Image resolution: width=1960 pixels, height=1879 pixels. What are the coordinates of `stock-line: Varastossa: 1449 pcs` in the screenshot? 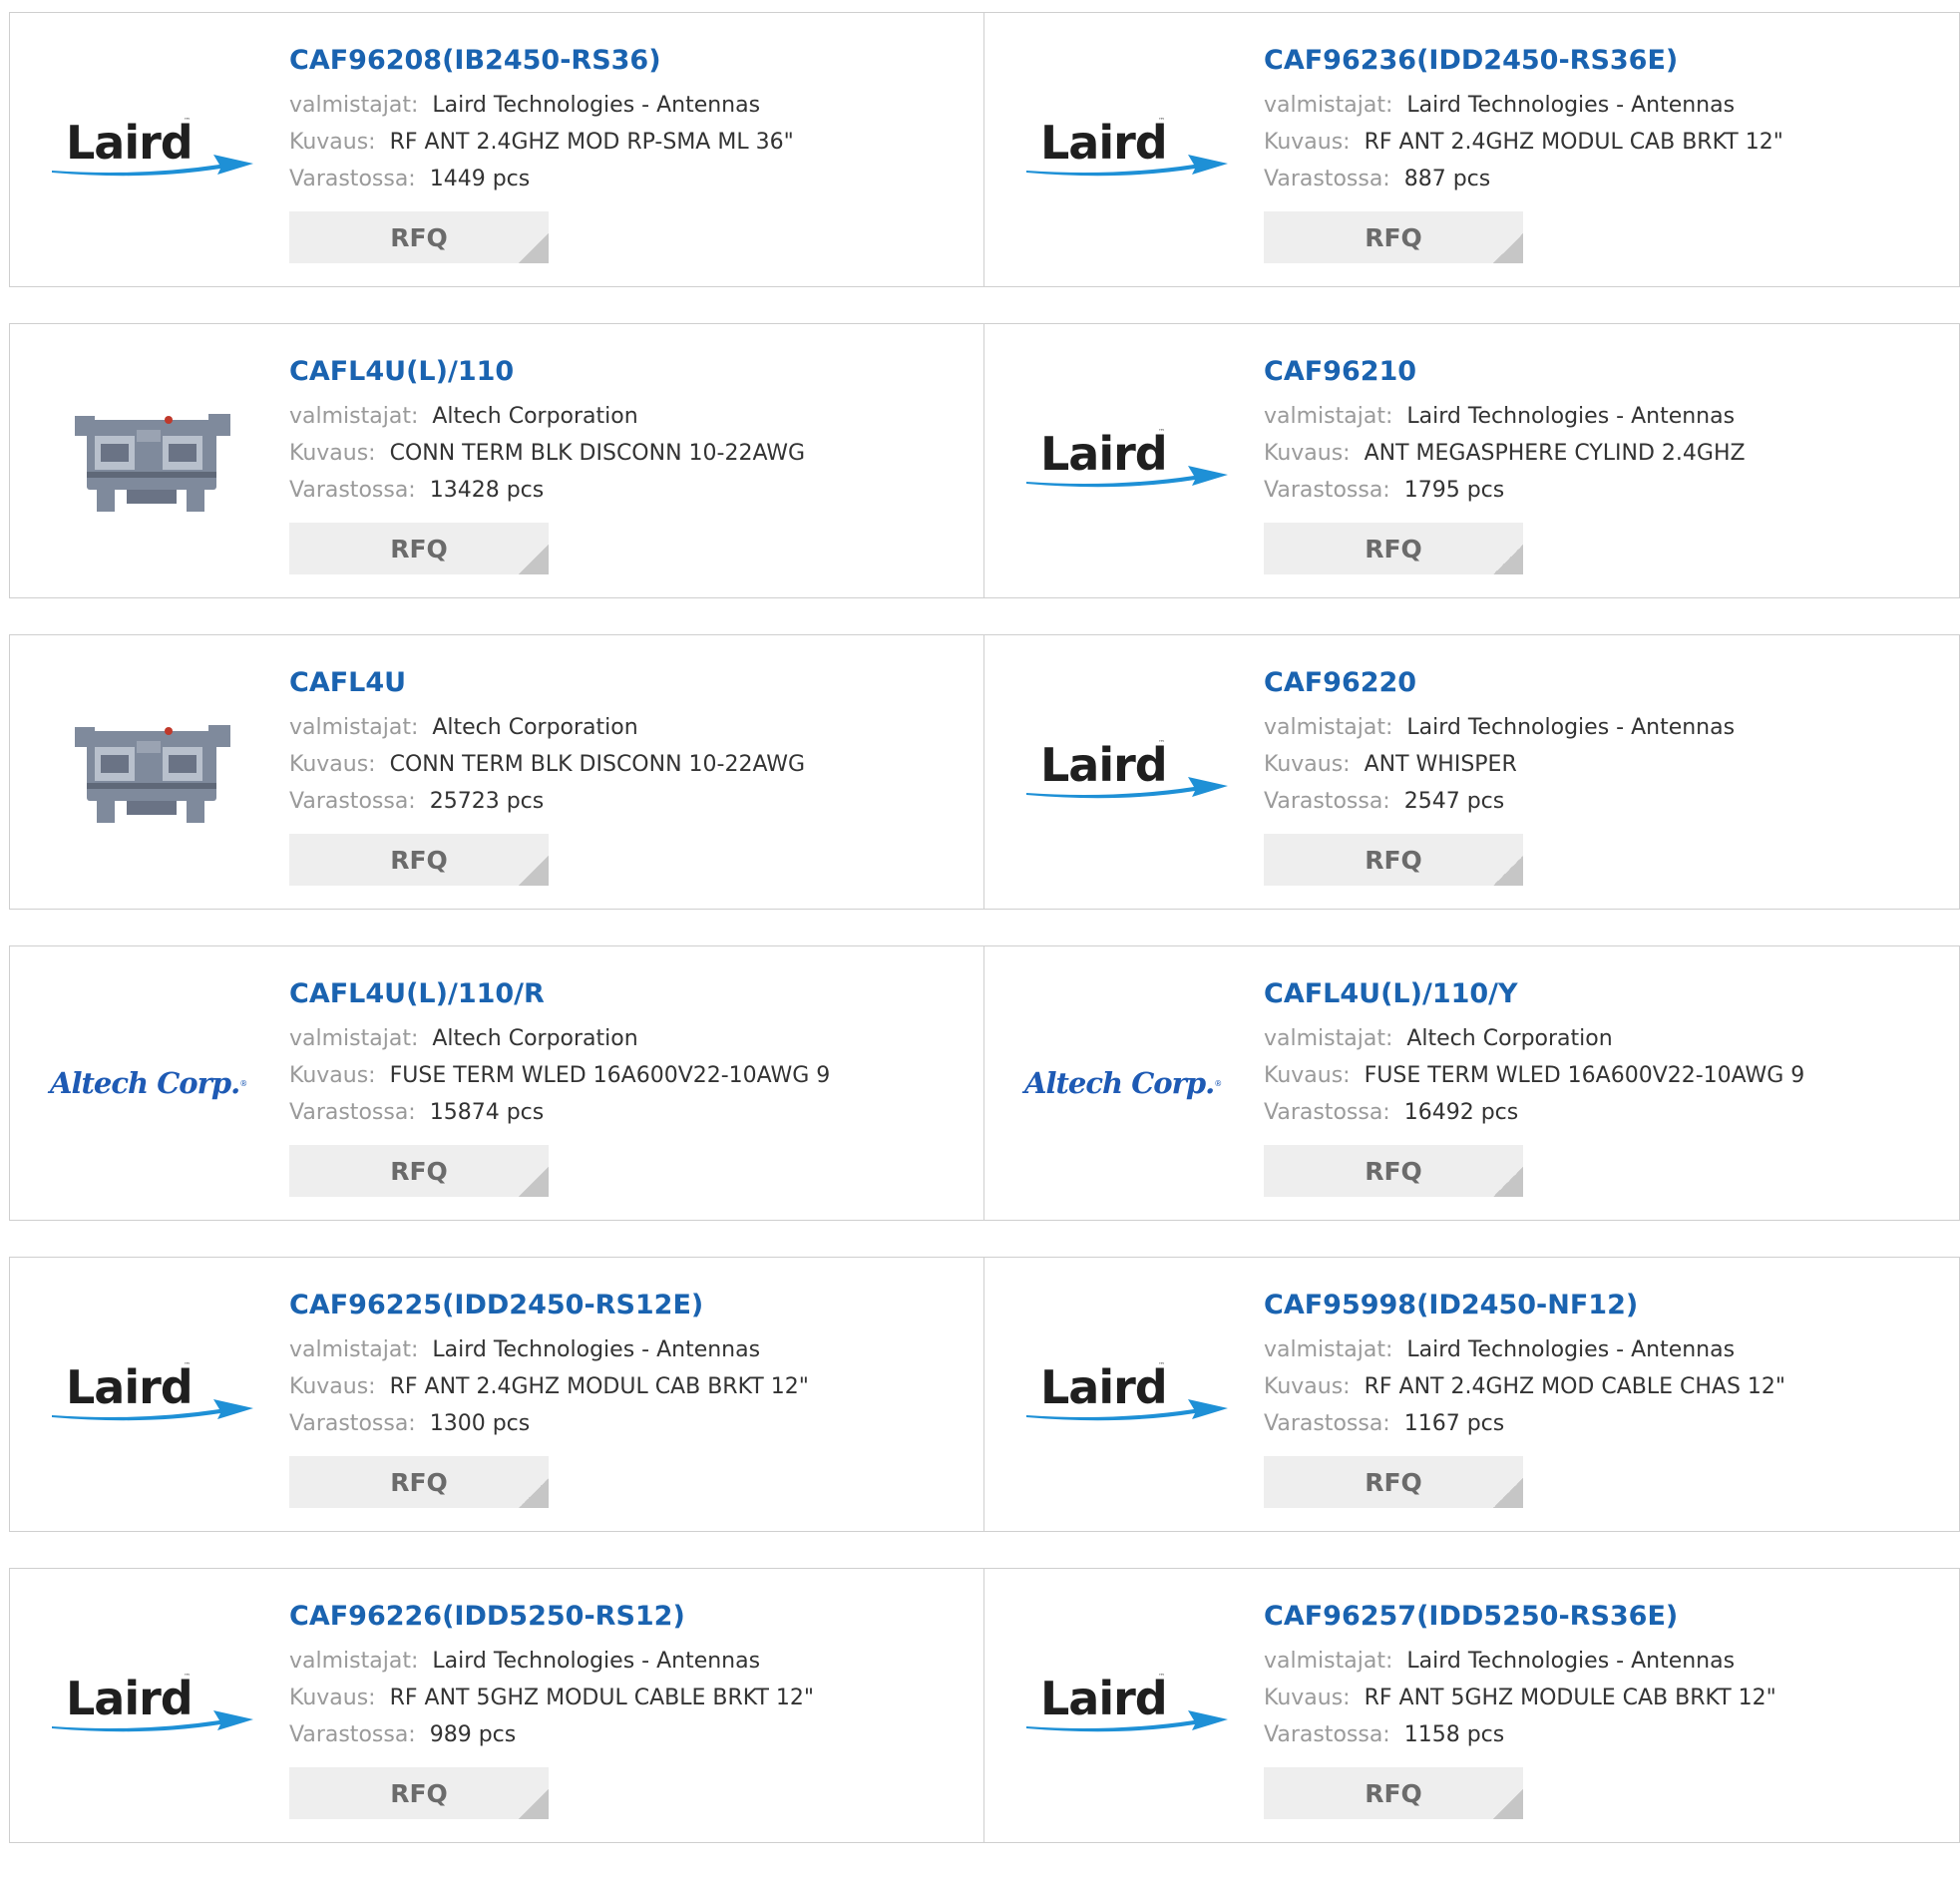 It's located at (632, 179).